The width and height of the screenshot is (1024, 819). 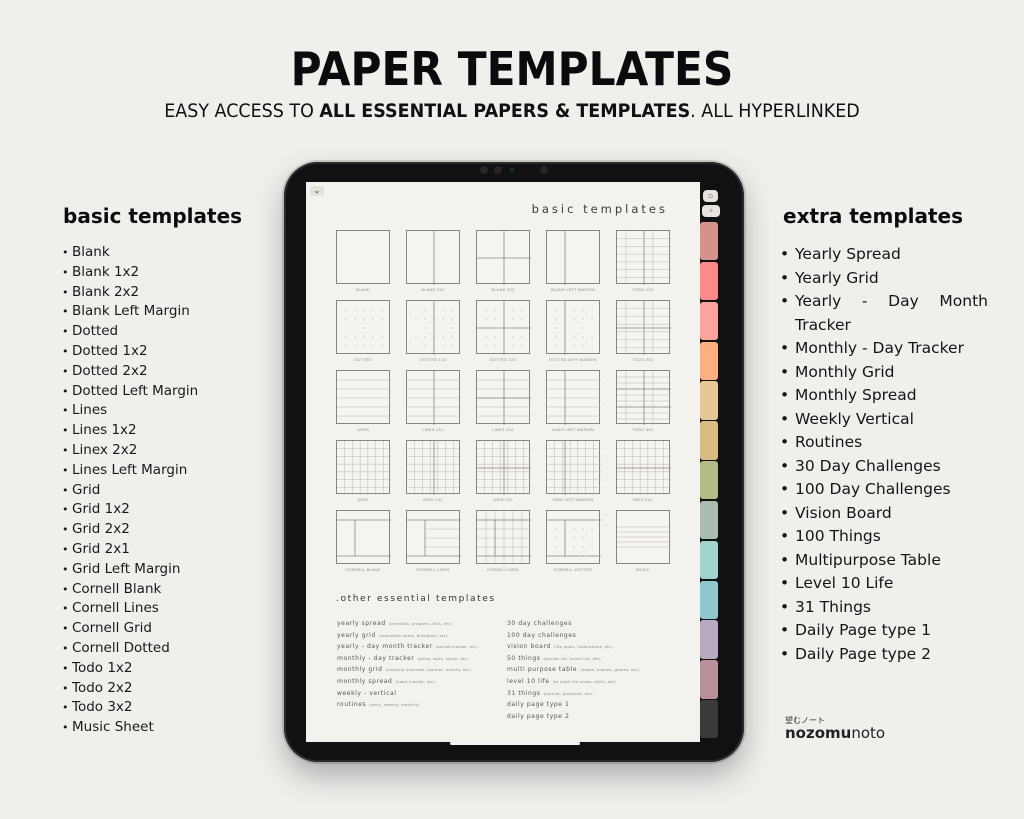 I want to click on list-item: 30 Day Challenges, so click(x=884, y=467).